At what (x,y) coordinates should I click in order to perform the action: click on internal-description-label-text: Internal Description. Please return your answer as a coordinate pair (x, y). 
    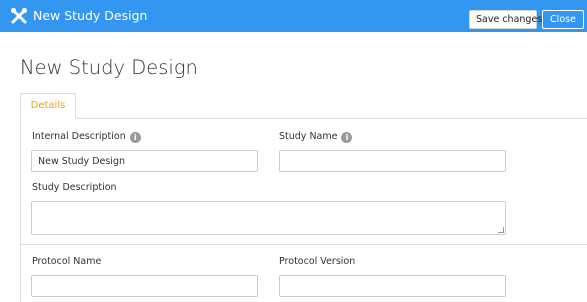
    Looking at the image, I should click on (79, 136).